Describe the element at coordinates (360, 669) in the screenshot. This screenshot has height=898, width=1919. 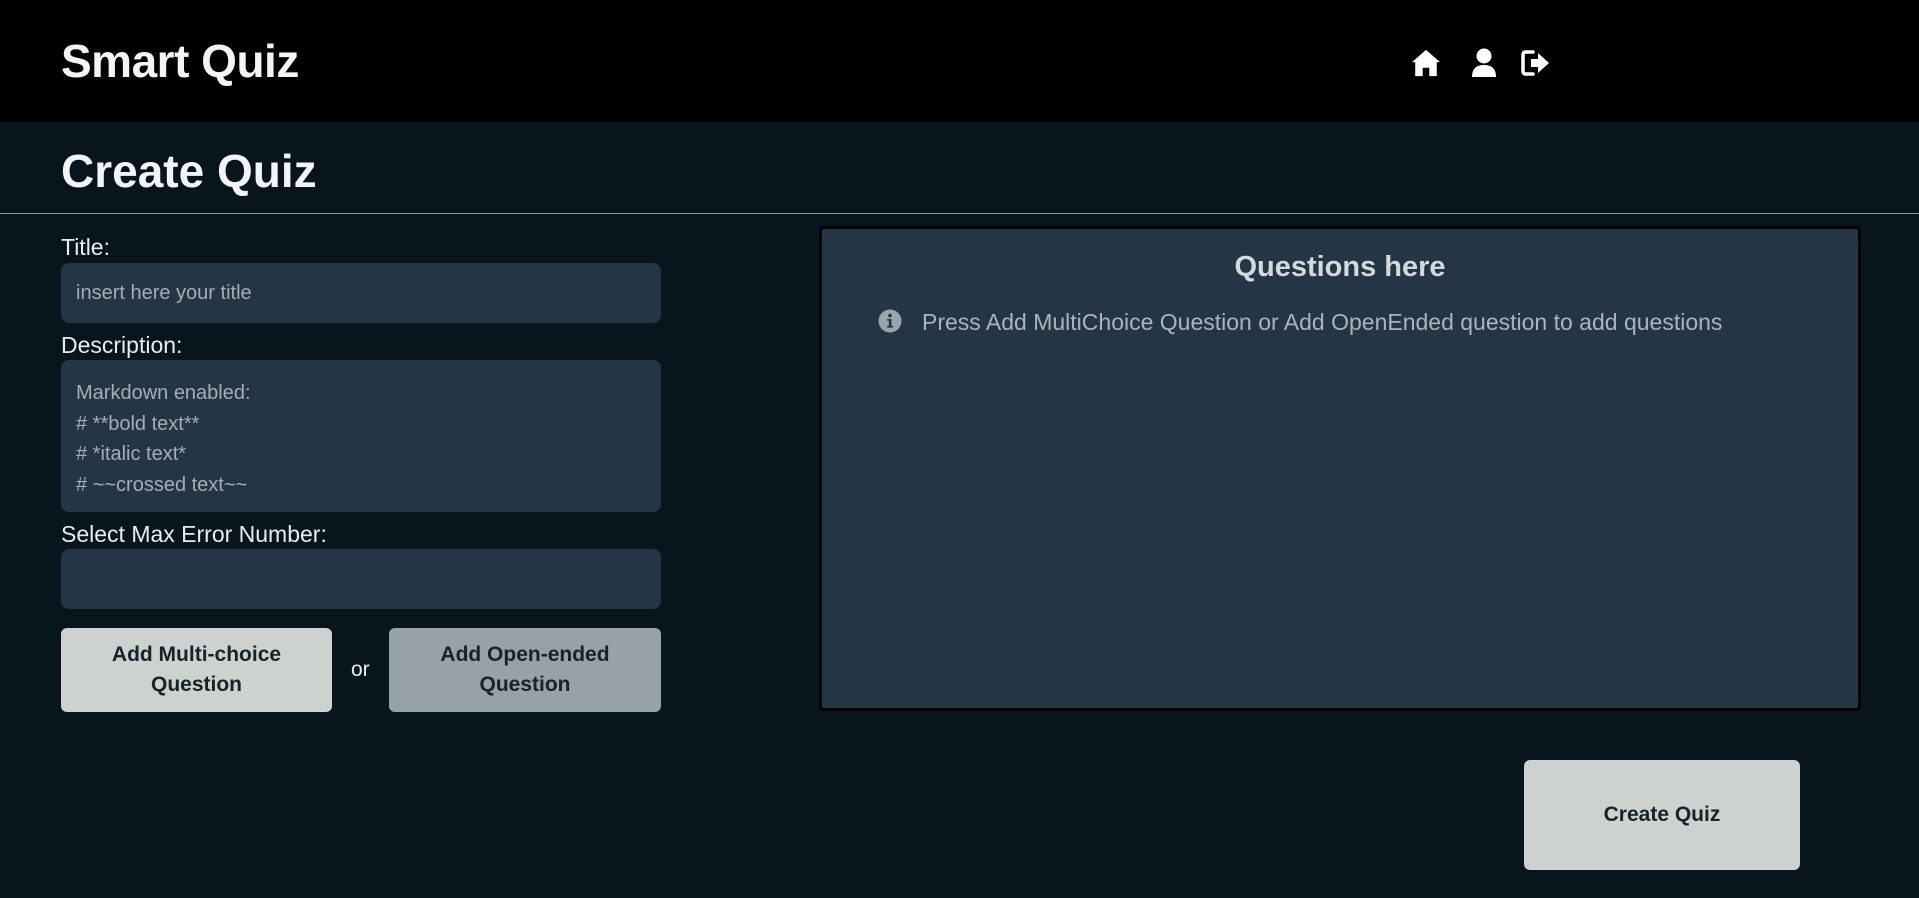
I see `or-separator: or` at that location.